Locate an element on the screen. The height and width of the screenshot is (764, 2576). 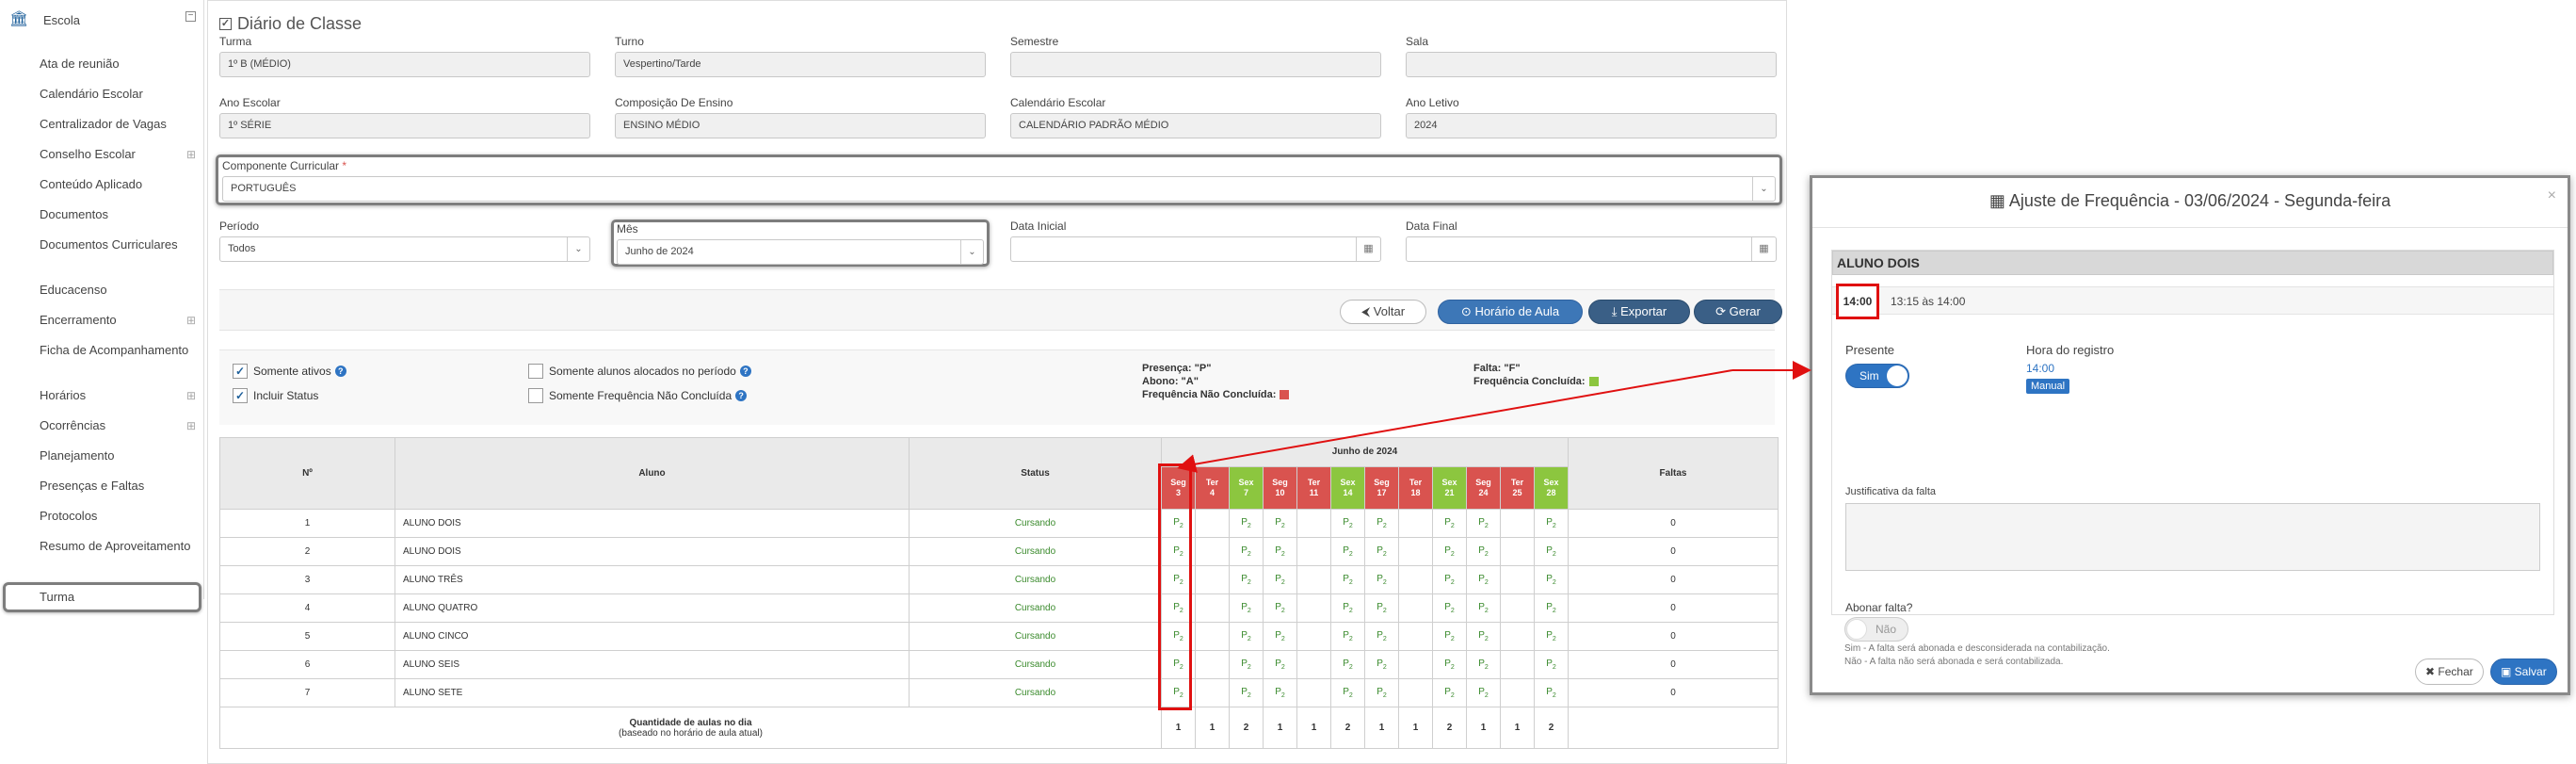
day-header: Ter 18 is located at coordinates (1415, 488).